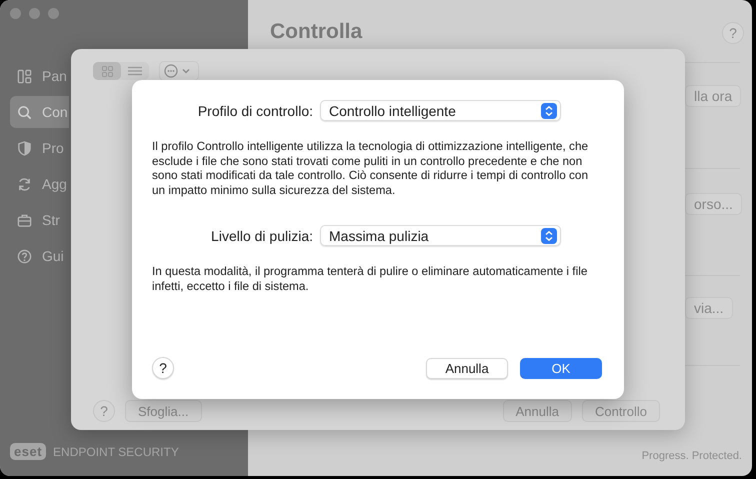 This screenshot has height=479, width=756. I want to click on zoom-window-button, so click(53, 13).